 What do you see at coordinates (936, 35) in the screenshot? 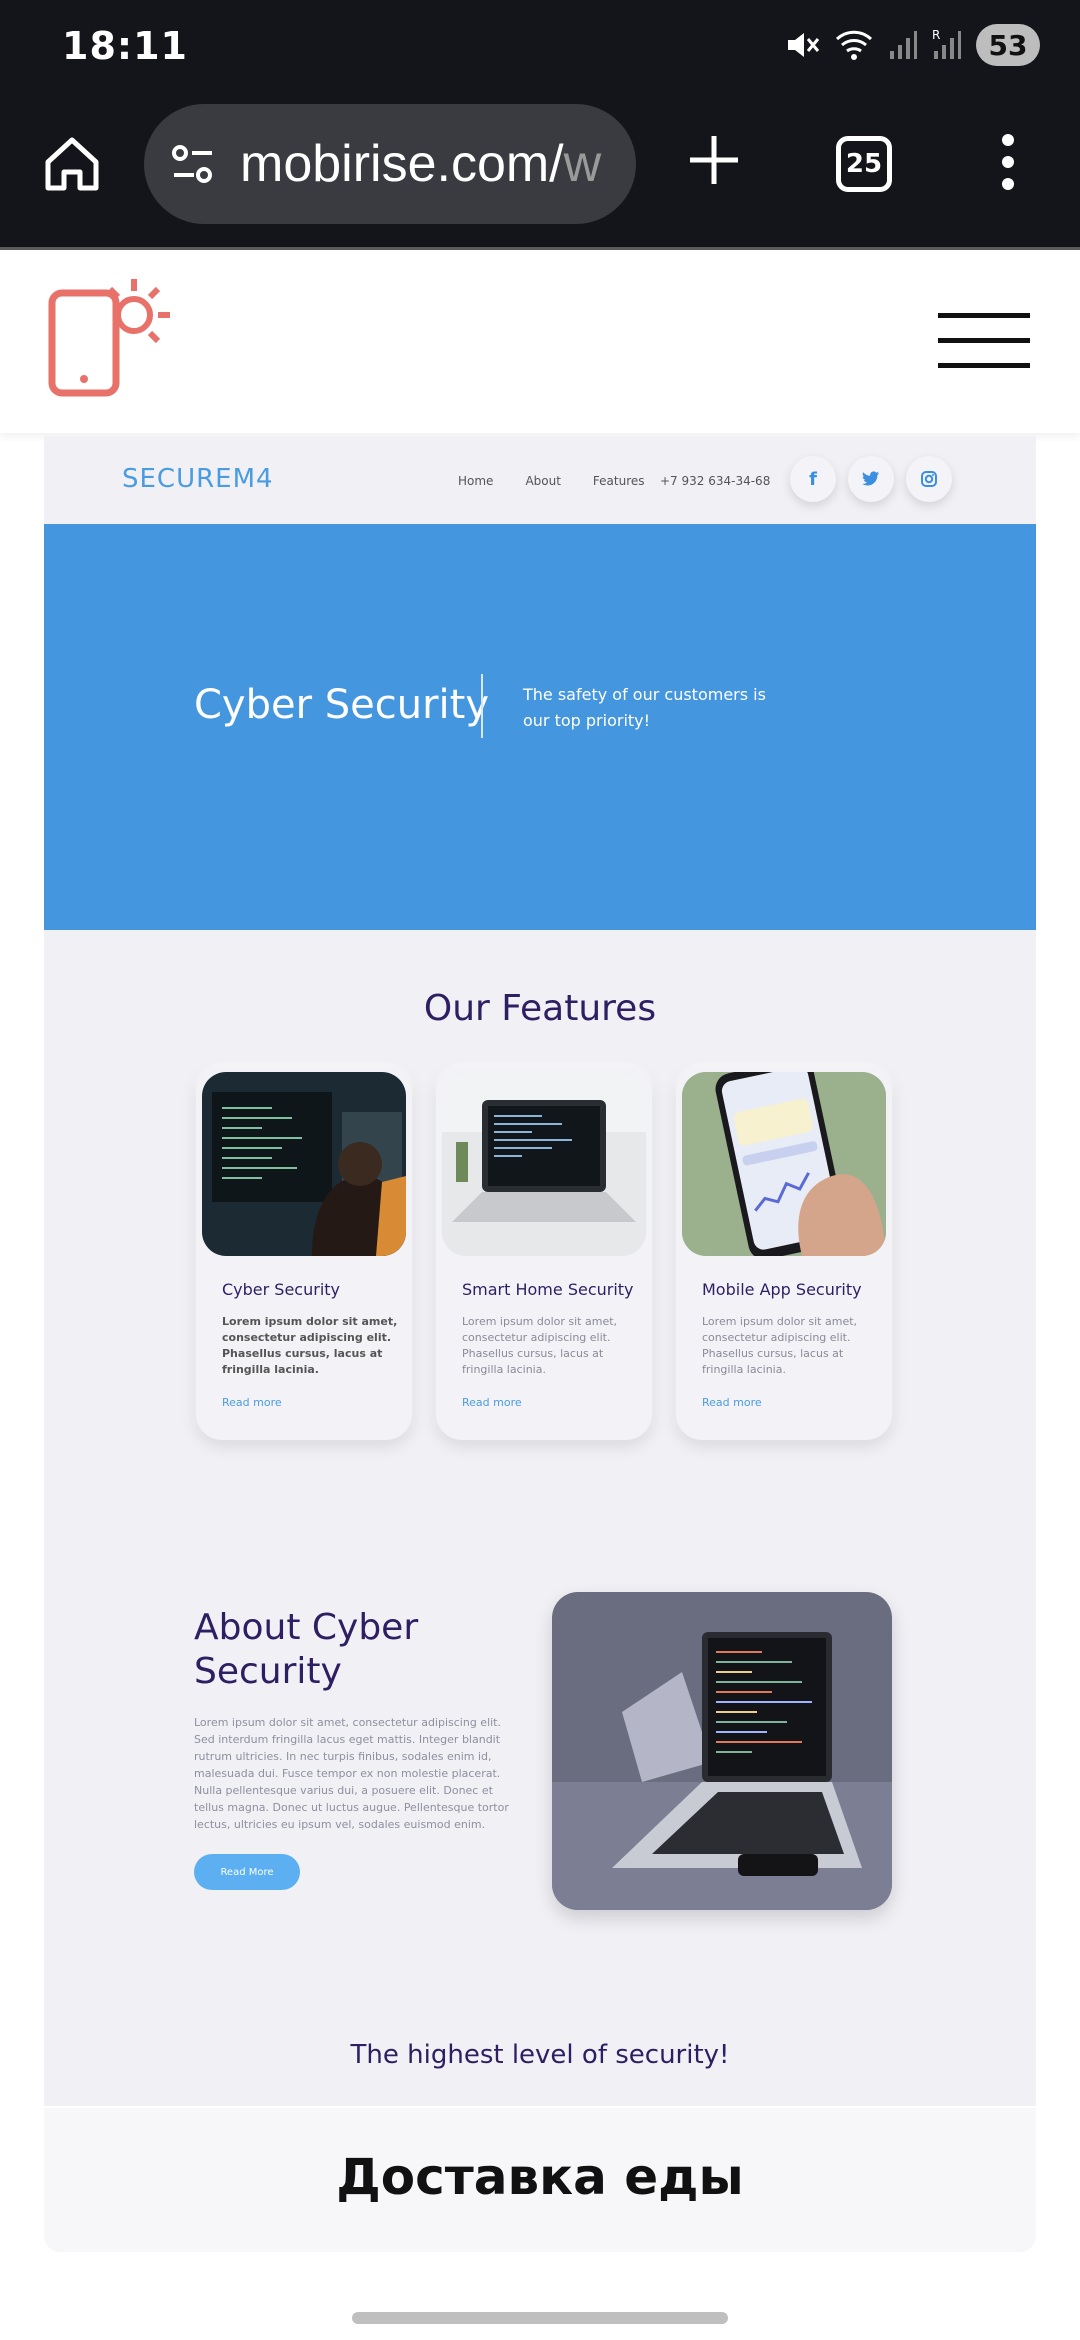
I see `svg-text: R` at bounding box center [936, 35].